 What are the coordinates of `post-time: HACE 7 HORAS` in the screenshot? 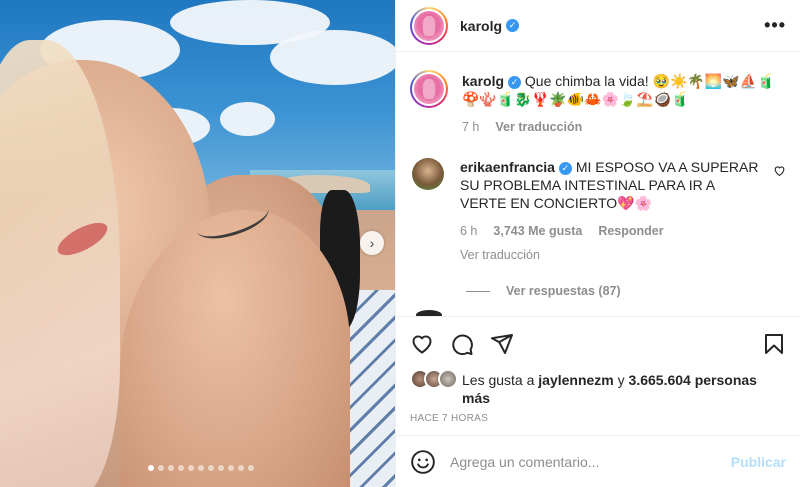 It's located at (598, 418).